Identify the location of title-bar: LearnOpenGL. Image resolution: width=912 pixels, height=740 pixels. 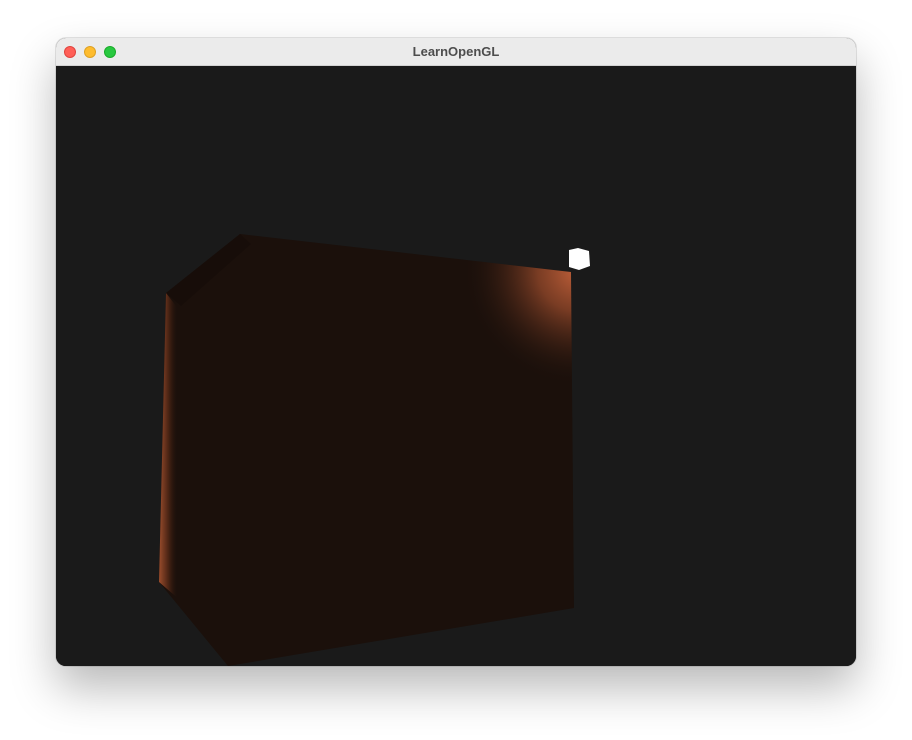
(456, 52).